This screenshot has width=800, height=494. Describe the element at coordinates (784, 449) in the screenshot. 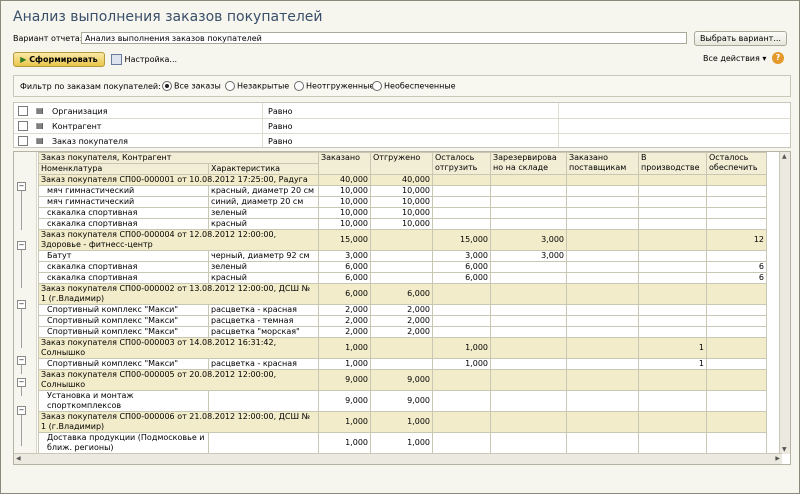

I see `scroll-down-icon: ▼` at that location.